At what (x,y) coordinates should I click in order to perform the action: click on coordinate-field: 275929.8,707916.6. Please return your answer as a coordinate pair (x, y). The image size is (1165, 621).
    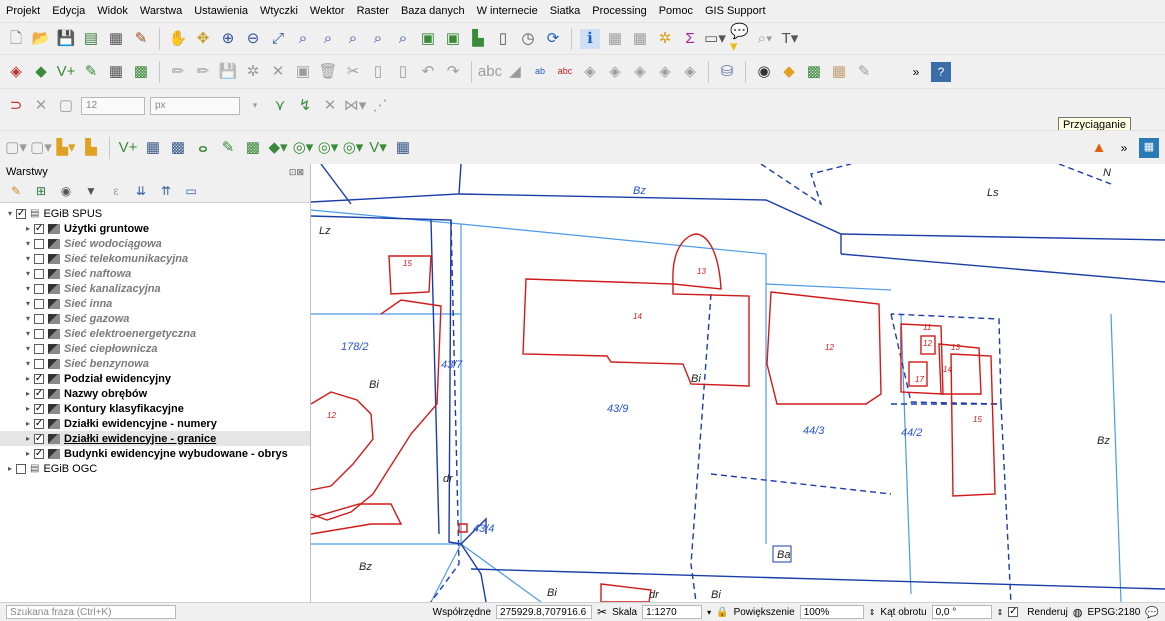
    Looking at the image, I should click on (544, 612).